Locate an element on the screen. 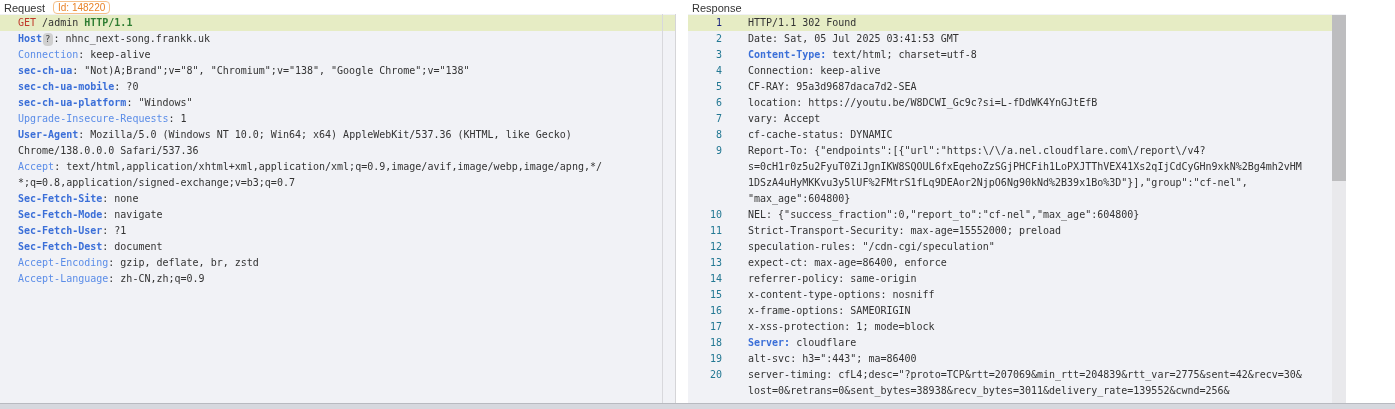  header-value: gzip, deflate, br, zstd is located at coordinates (189, 263).